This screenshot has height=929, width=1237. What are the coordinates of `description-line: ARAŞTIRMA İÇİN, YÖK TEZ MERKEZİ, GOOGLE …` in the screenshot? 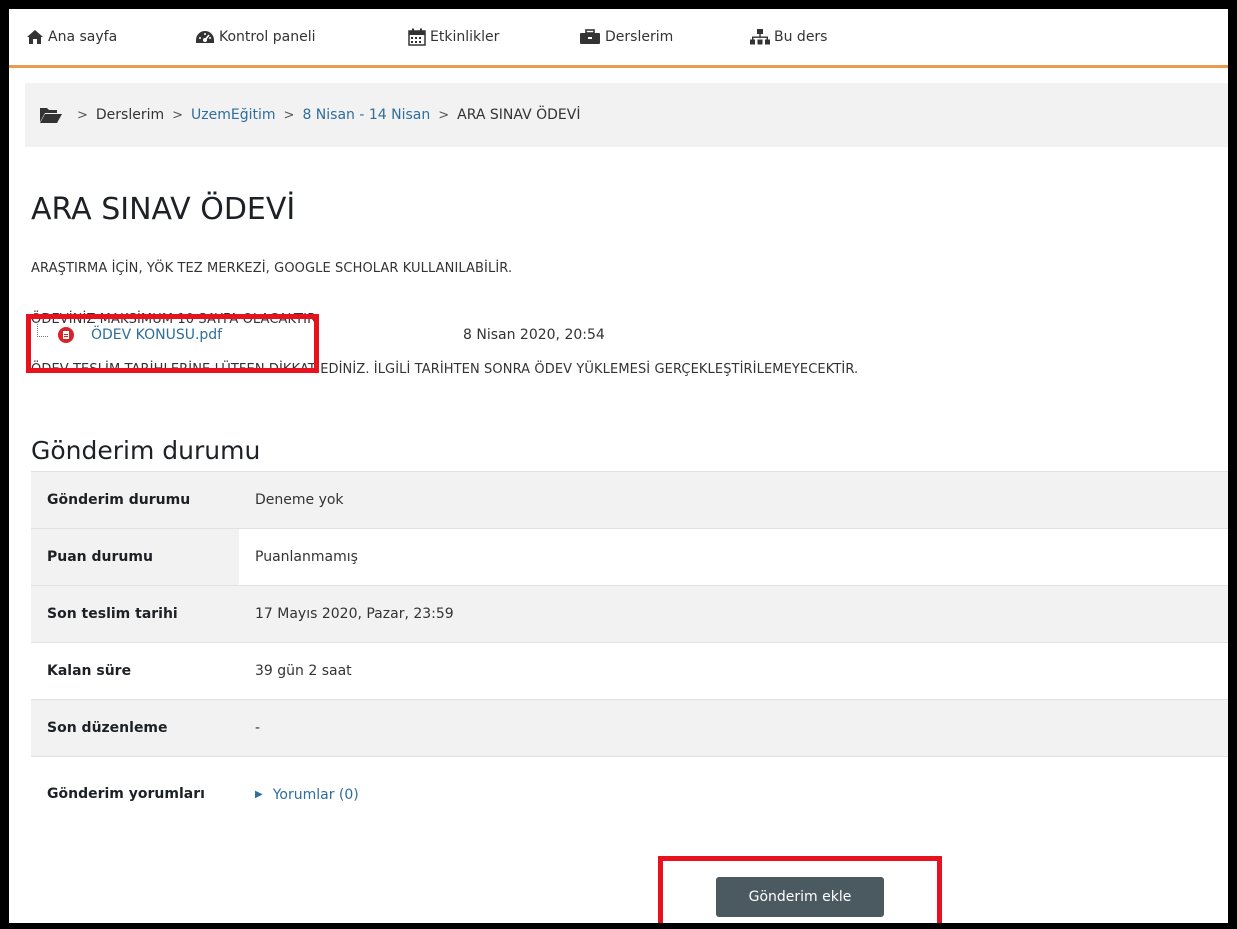 It's located at (272, 268).